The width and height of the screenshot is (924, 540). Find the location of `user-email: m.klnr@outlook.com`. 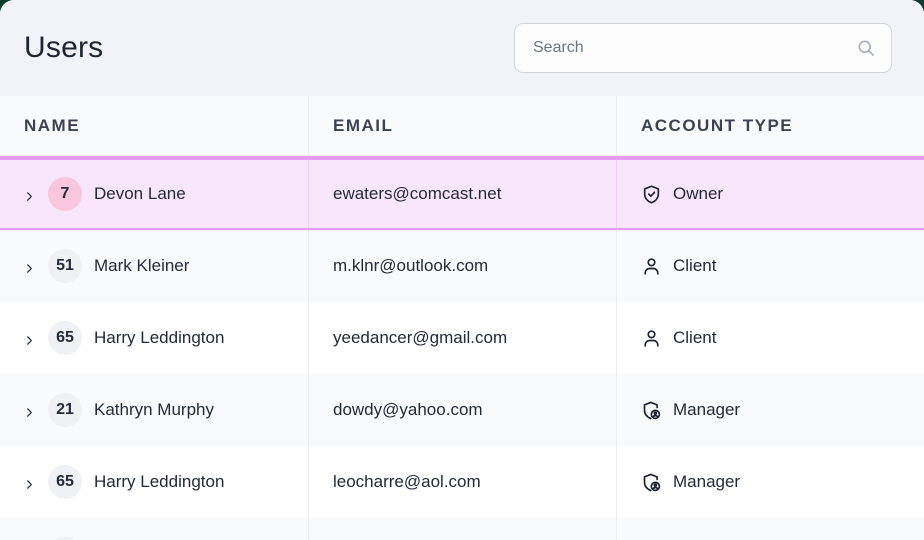

user-email: m.klnr@outlook.com is located at coordinates (411, 265).